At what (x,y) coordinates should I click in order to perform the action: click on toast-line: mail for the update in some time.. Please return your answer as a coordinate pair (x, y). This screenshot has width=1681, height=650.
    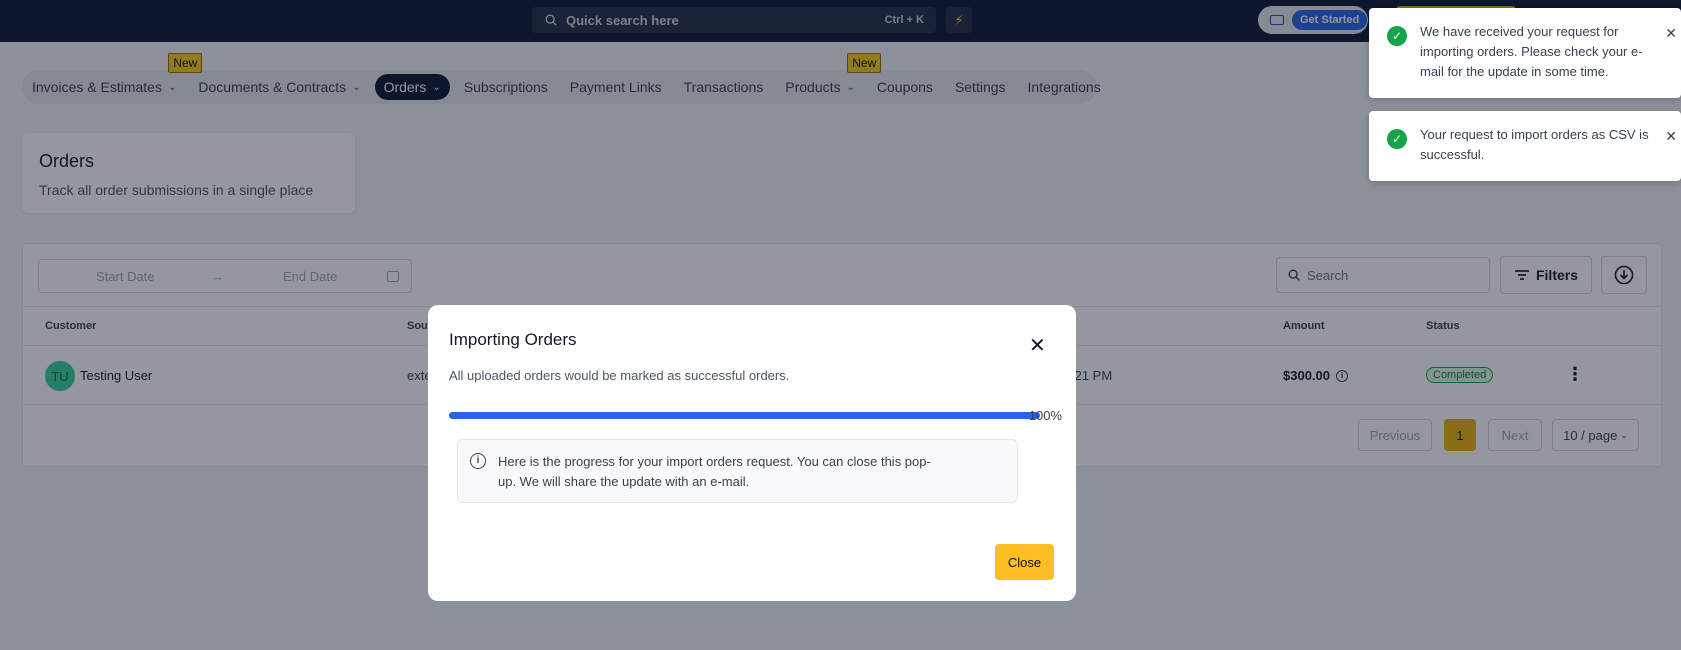
    Looking at the image, I should click on (1514, 71).